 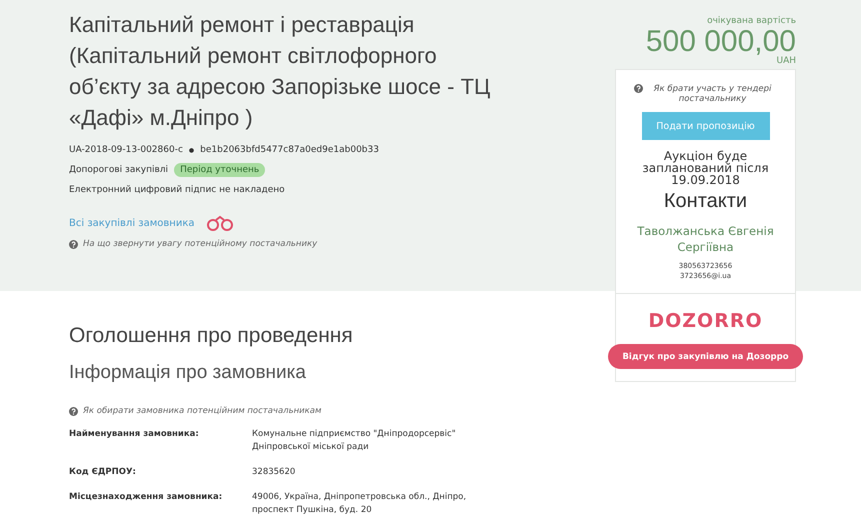 I want to click on procedure-type: Допорогові закупівлі, so click(x=118, y=170).